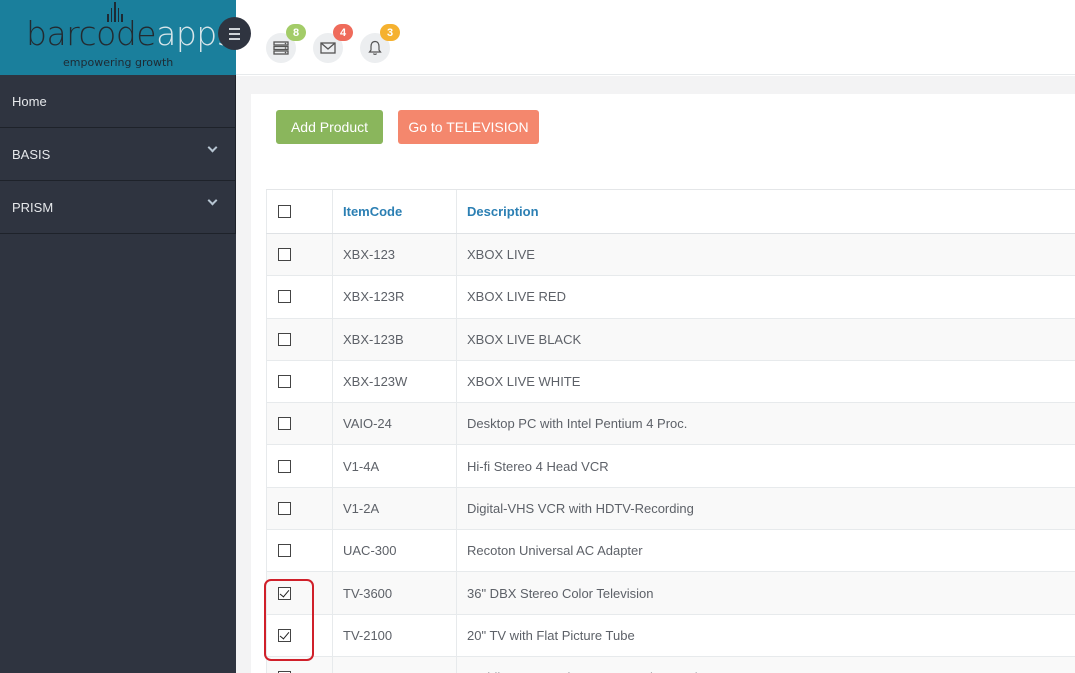 The height and width of the screenshot is (673, 1075). What do you see at coordinates (524, 339) in the screenshot?
I see `description-cell: XBOX LIVE BLACK` at bounding box center [524, 339].